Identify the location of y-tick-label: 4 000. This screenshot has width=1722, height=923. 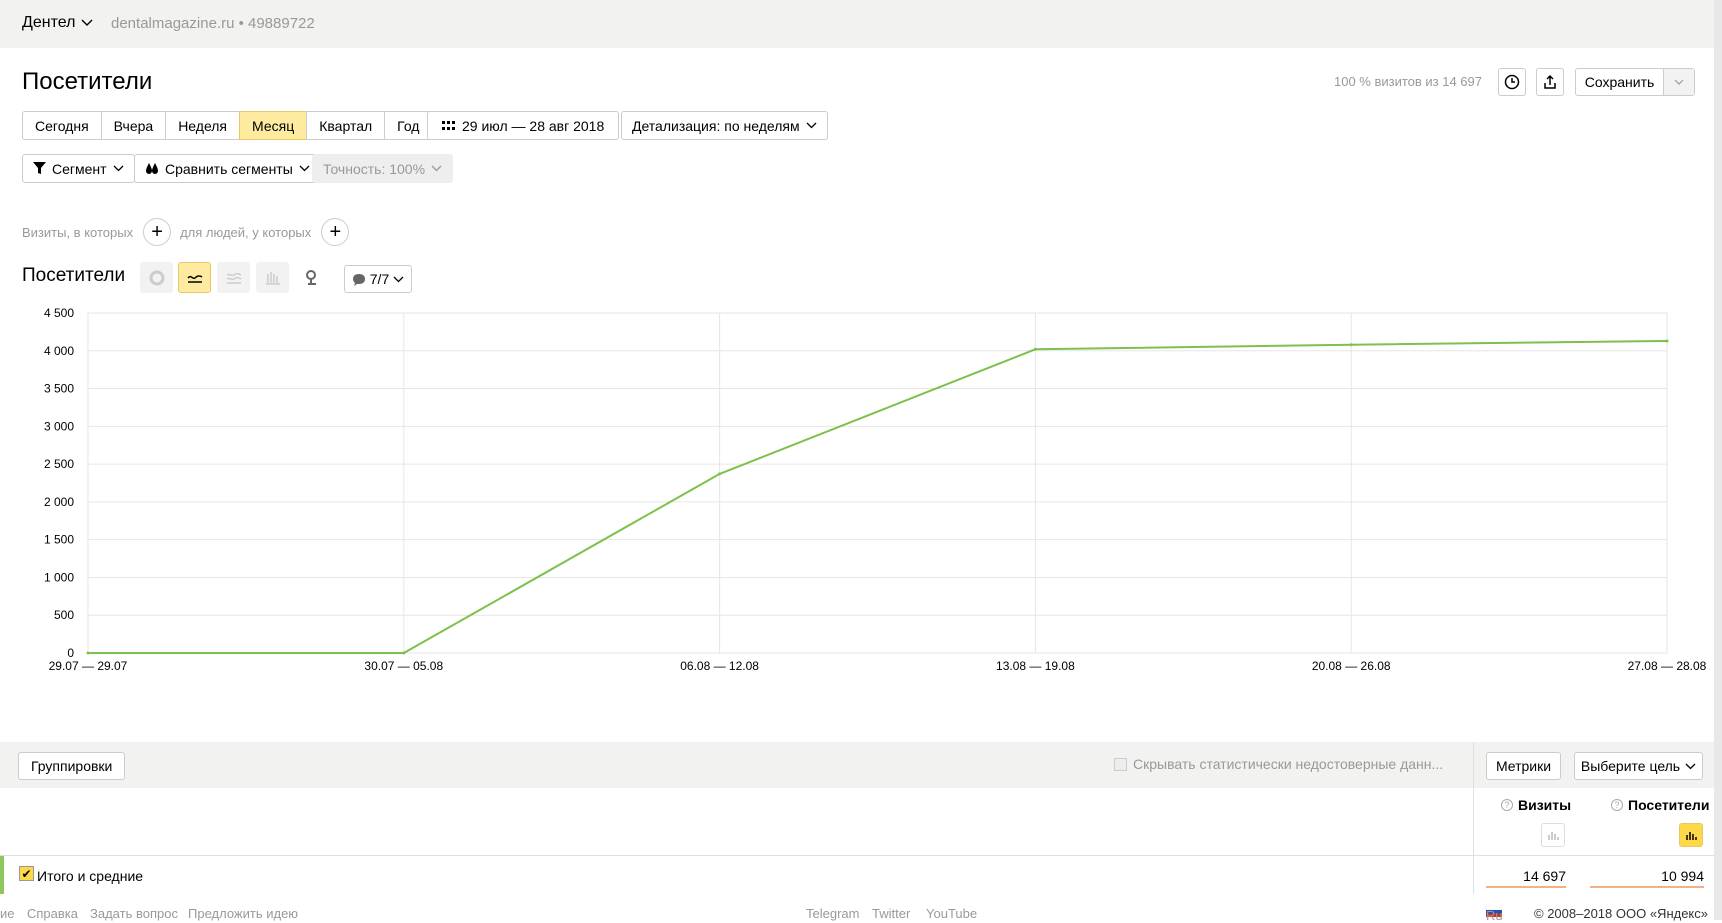
(59, 351).